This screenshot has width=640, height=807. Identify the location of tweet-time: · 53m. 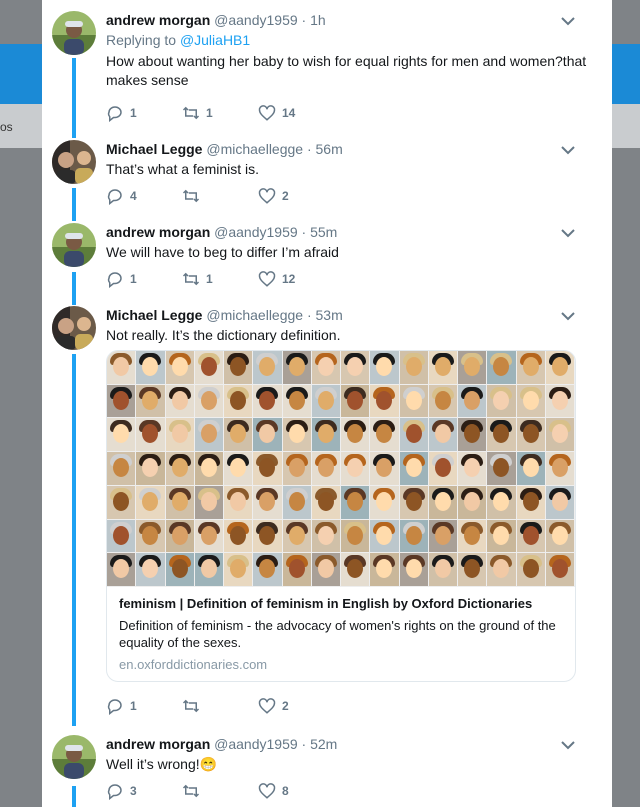
(325, 315).